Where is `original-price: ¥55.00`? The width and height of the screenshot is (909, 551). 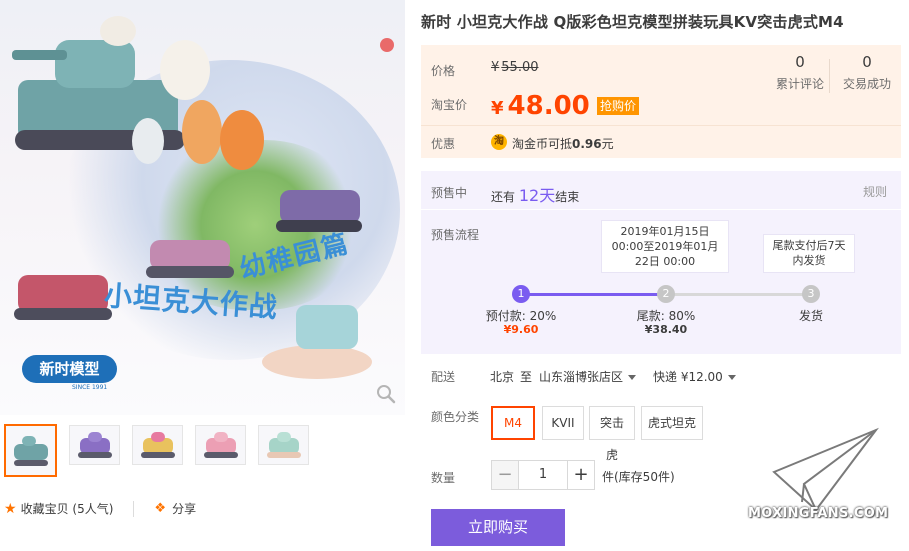 original-price: ¥55.00 is located at coordinates (515, 67).